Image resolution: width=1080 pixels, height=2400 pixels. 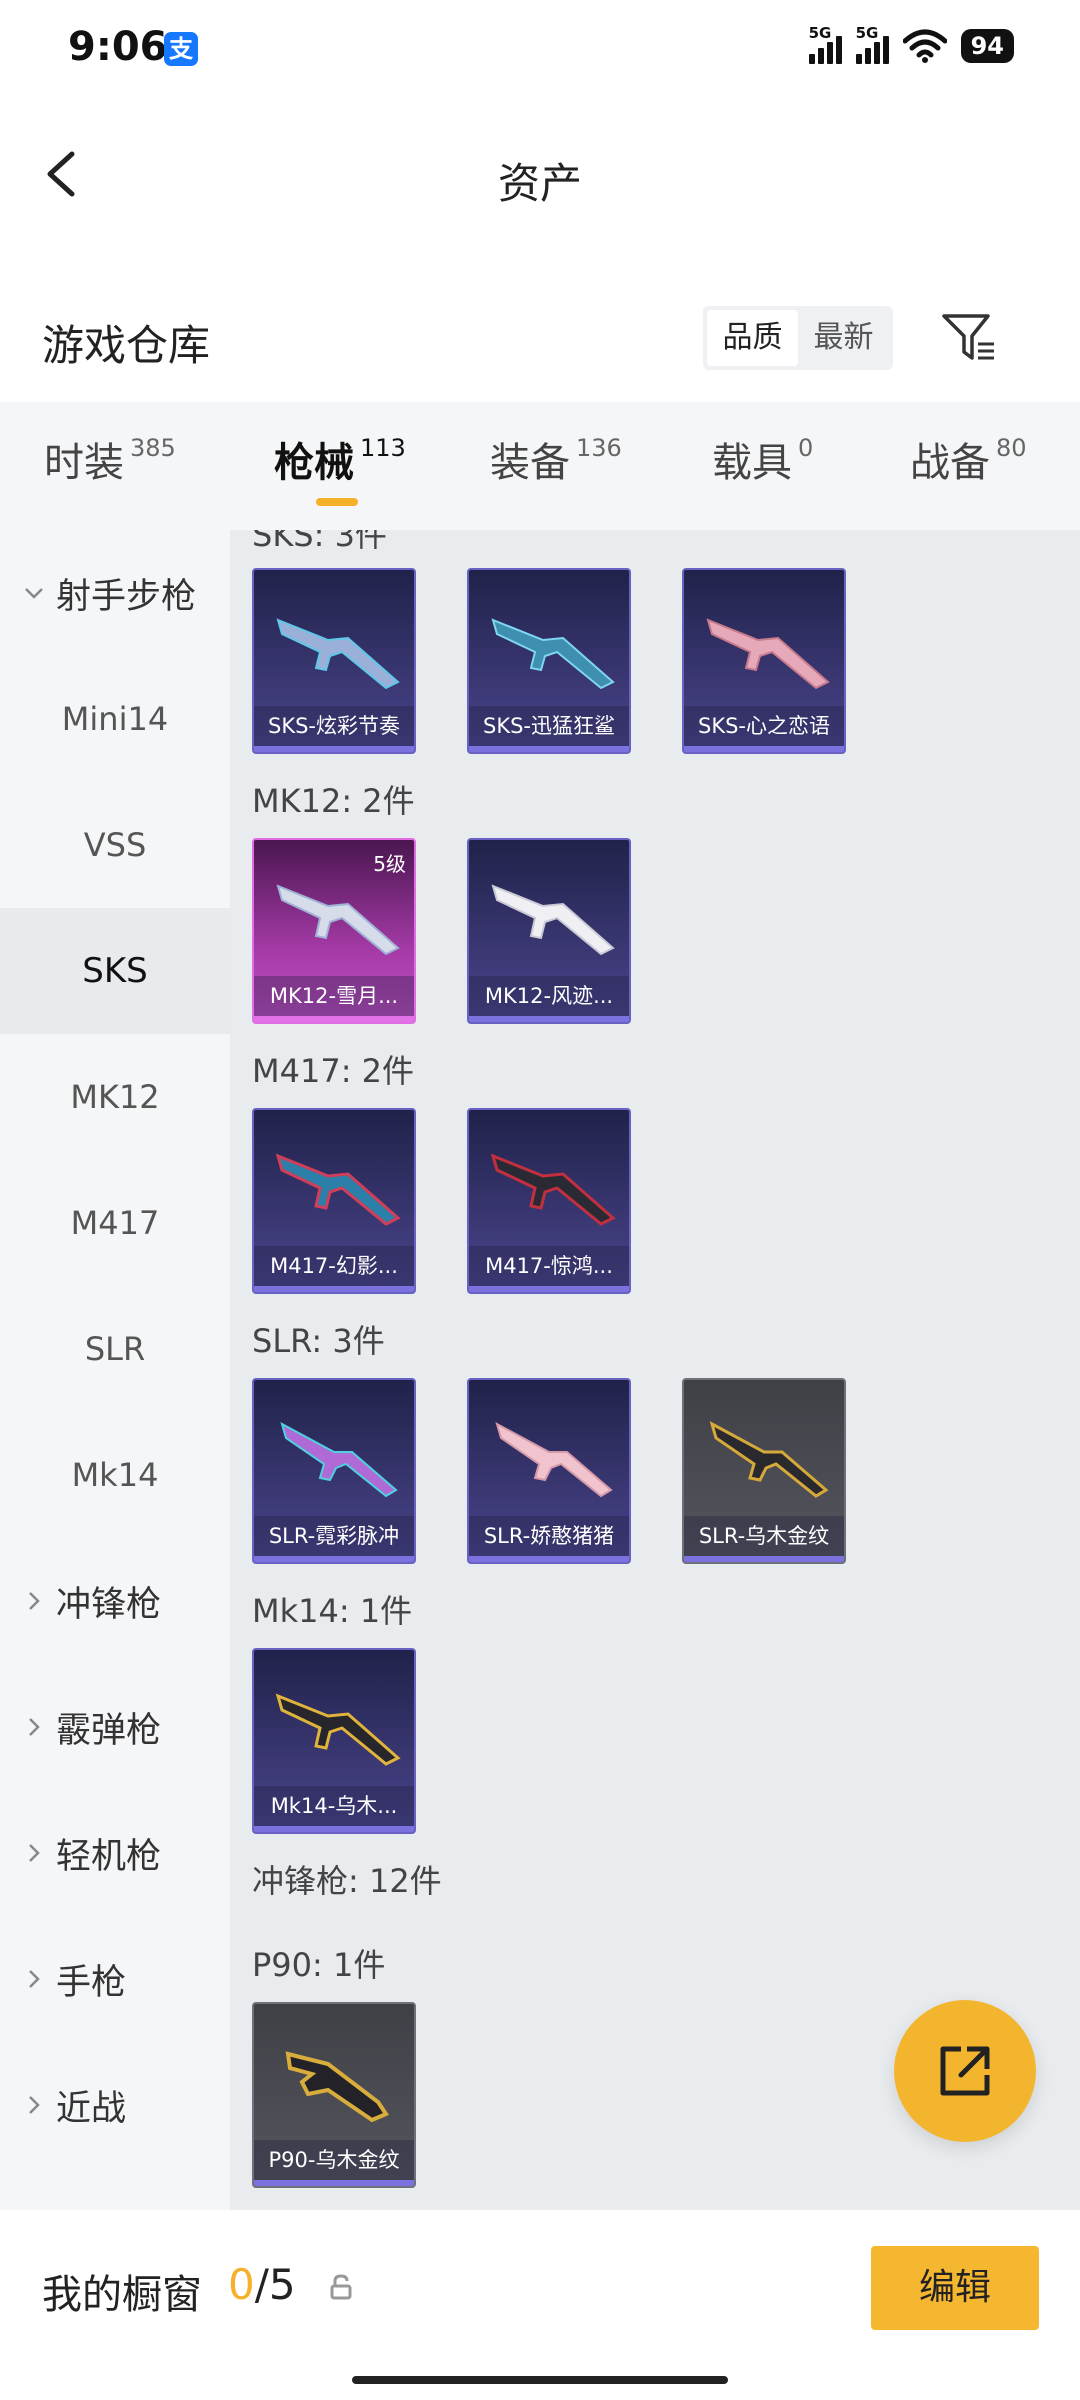 I want to click on item-name: SLR-娇憨猪猪, so click(x=549, y=1536).